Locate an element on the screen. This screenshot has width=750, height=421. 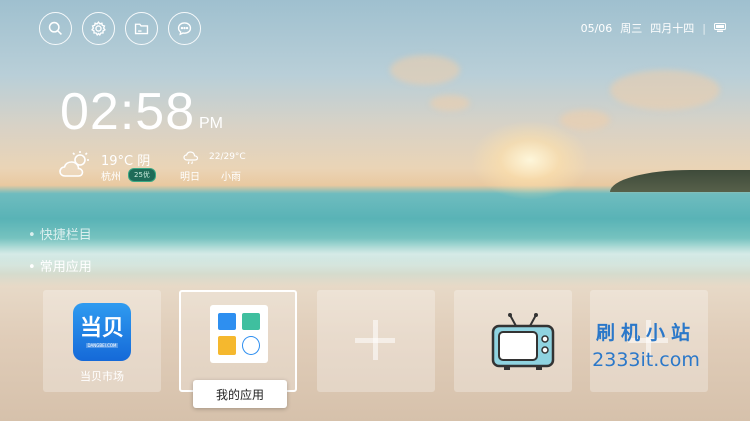
background-foam is located at coordinates (375, 256).